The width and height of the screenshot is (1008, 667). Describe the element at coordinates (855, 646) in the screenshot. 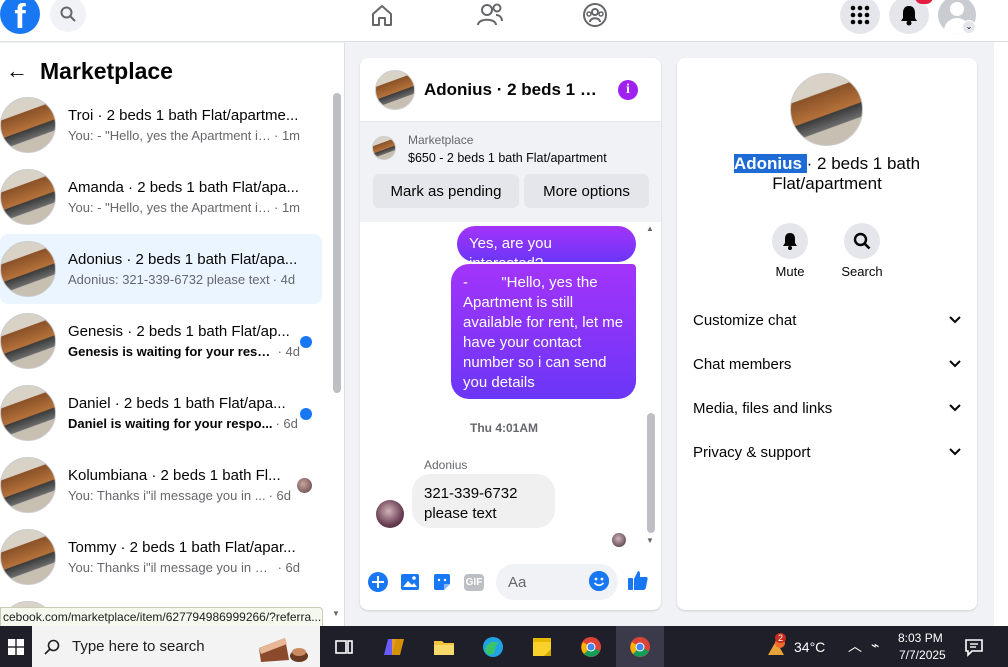

I see `chevron-up-icon: ︿` at that location.